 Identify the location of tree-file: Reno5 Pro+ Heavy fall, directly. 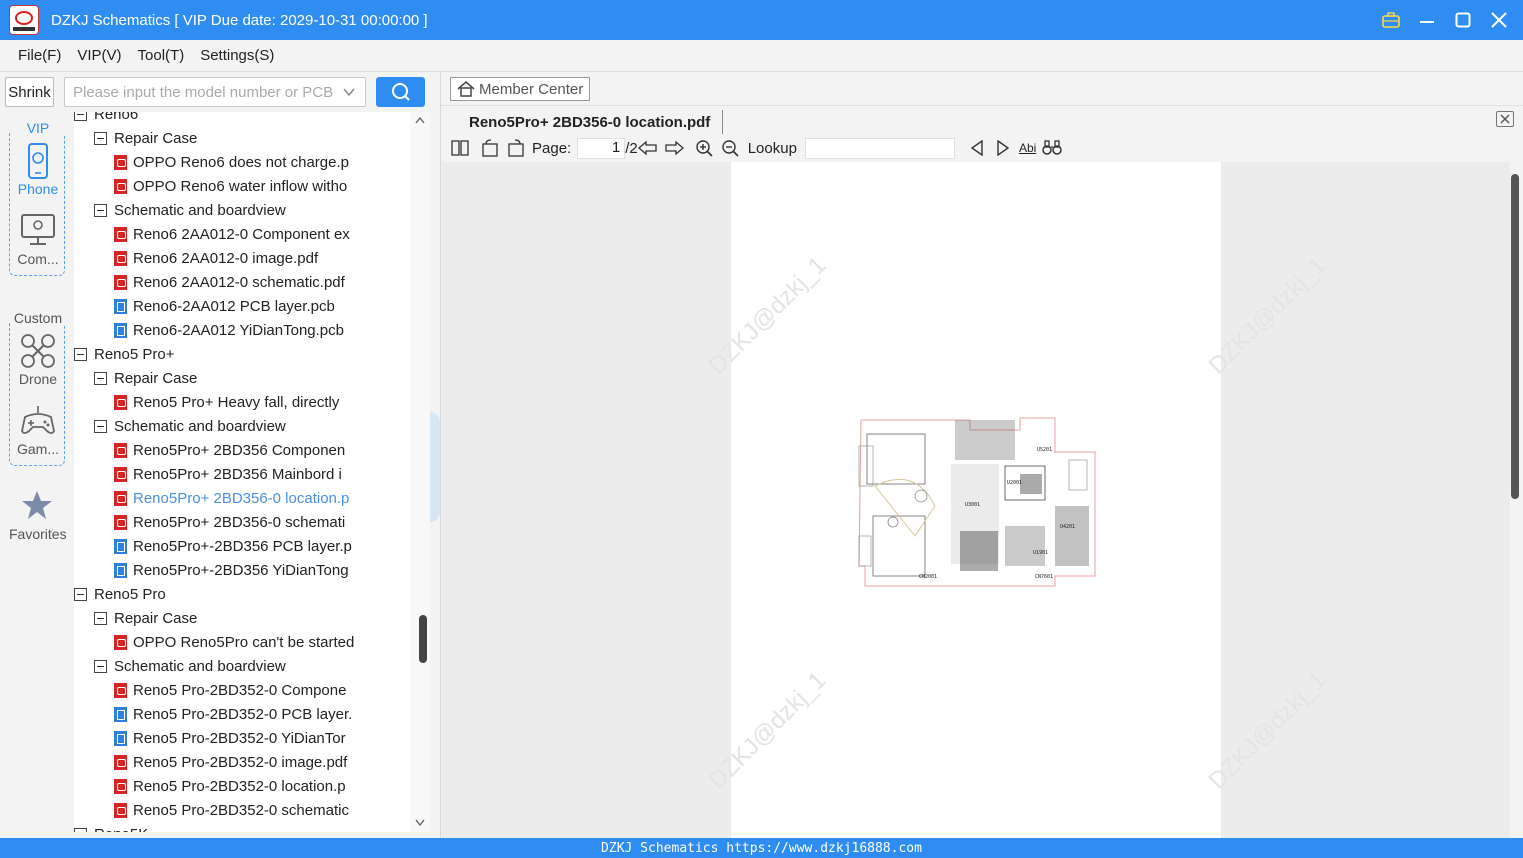
(226, 402).